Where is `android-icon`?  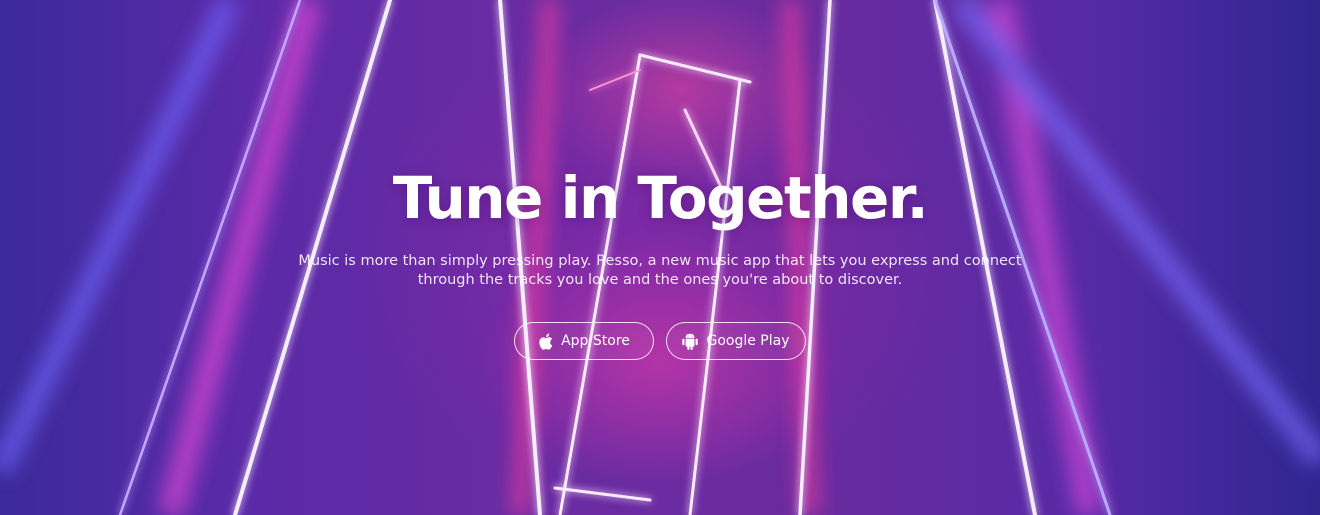 android-icon is located at coordinates (690, 341).